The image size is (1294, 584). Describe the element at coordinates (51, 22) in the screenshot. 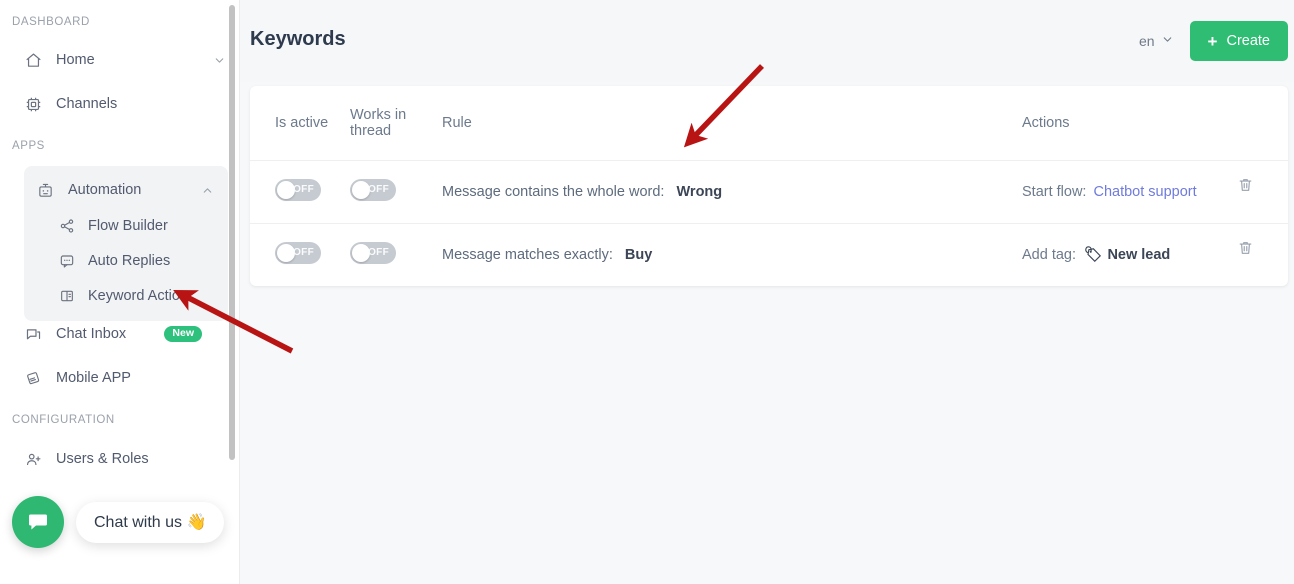

I see `sidebar-section-dashboard: DASHBOARD` at that location.